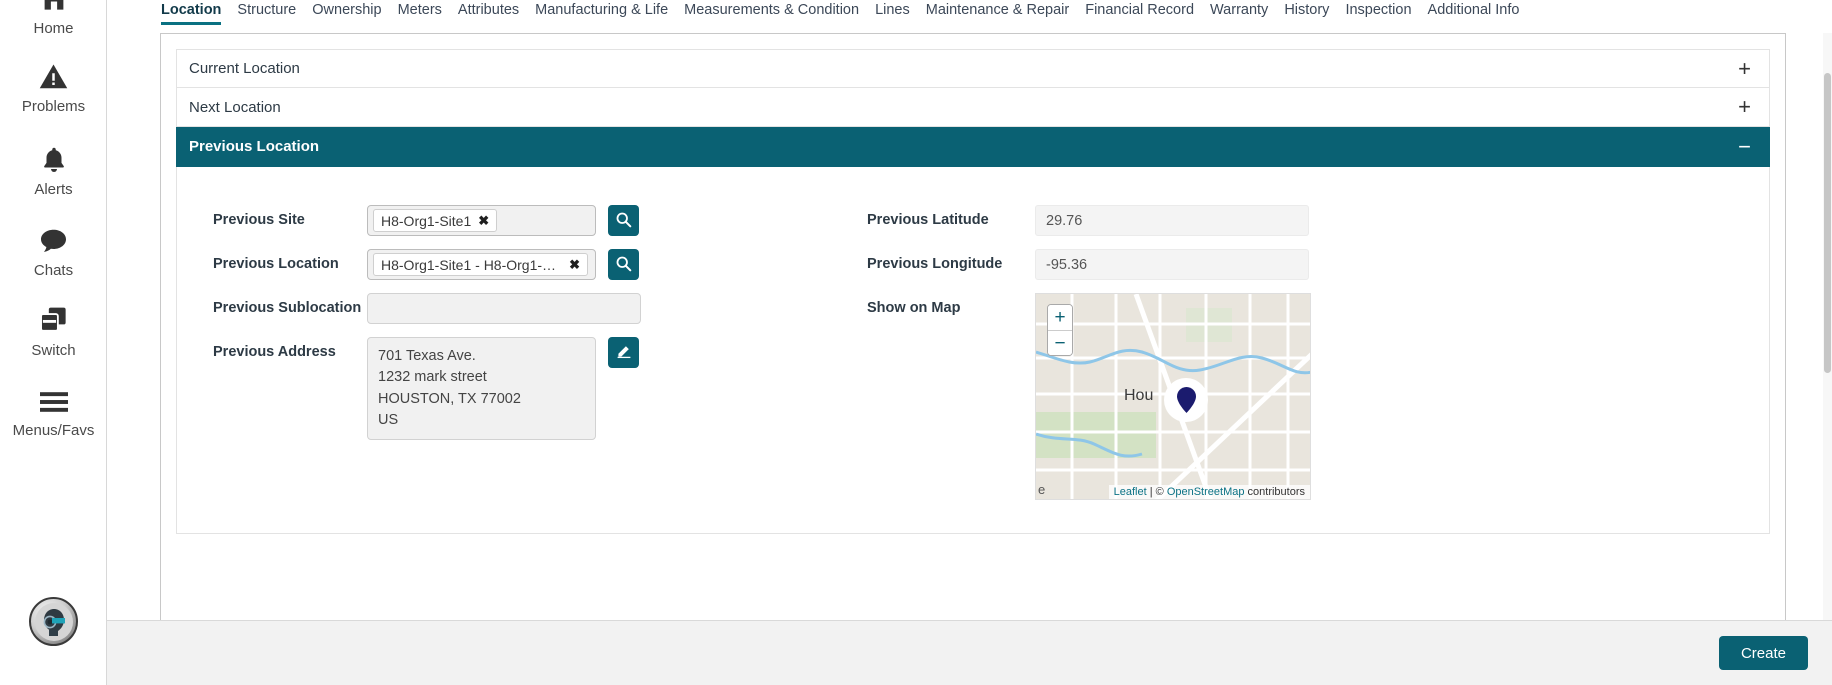 The width and height of the screenshot is (1832, 685). Describe the element at coordinates (85, 320) in the screenshot. I see `switch-windows-icon` at that location.